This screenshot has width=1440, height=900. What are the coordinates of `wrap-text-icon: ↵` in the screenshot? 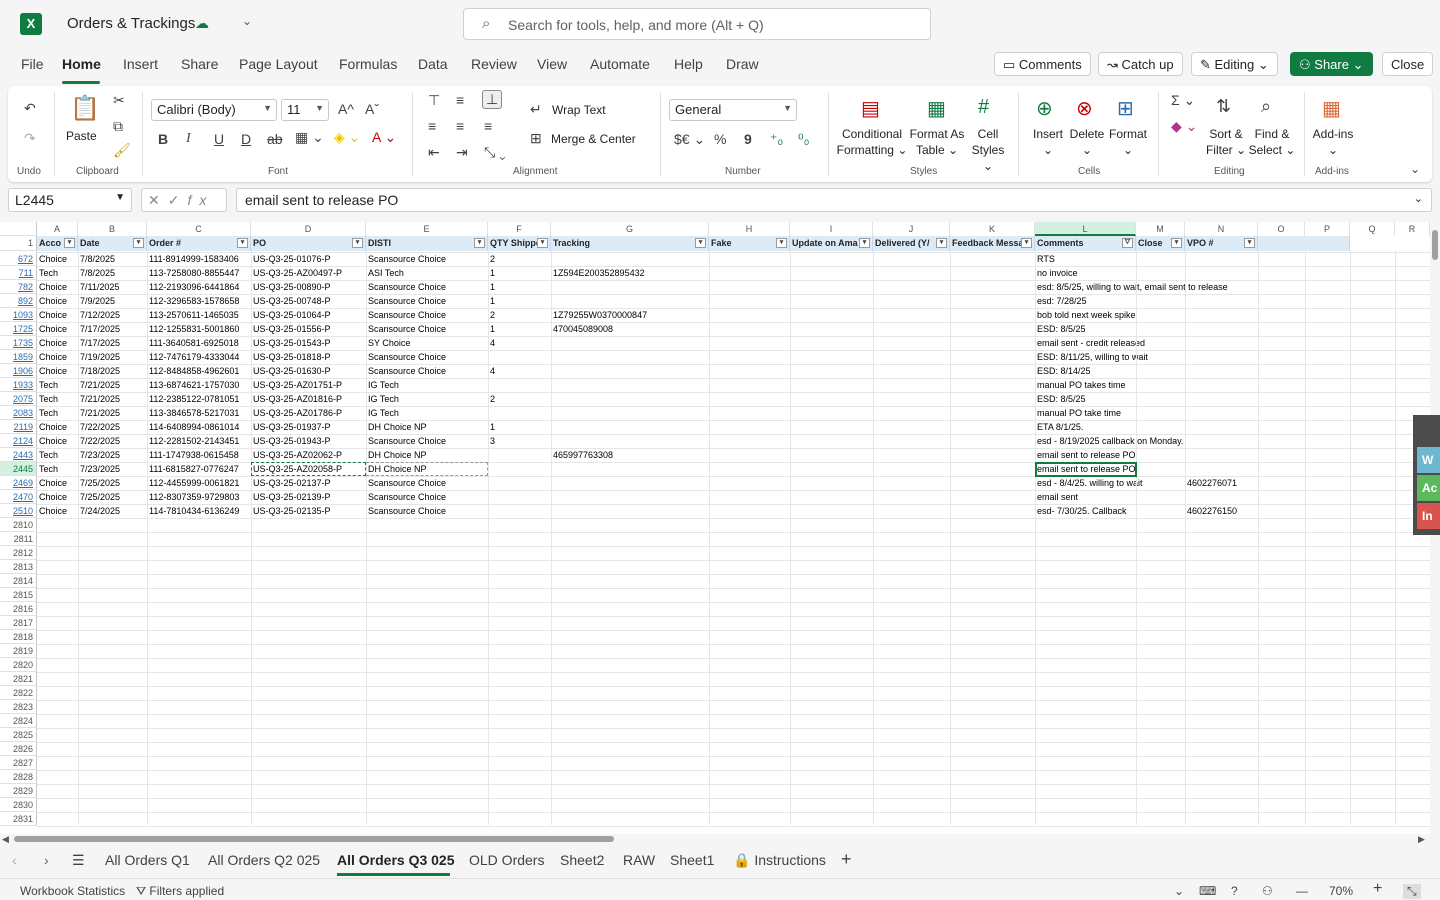 It's located at (536, 109).